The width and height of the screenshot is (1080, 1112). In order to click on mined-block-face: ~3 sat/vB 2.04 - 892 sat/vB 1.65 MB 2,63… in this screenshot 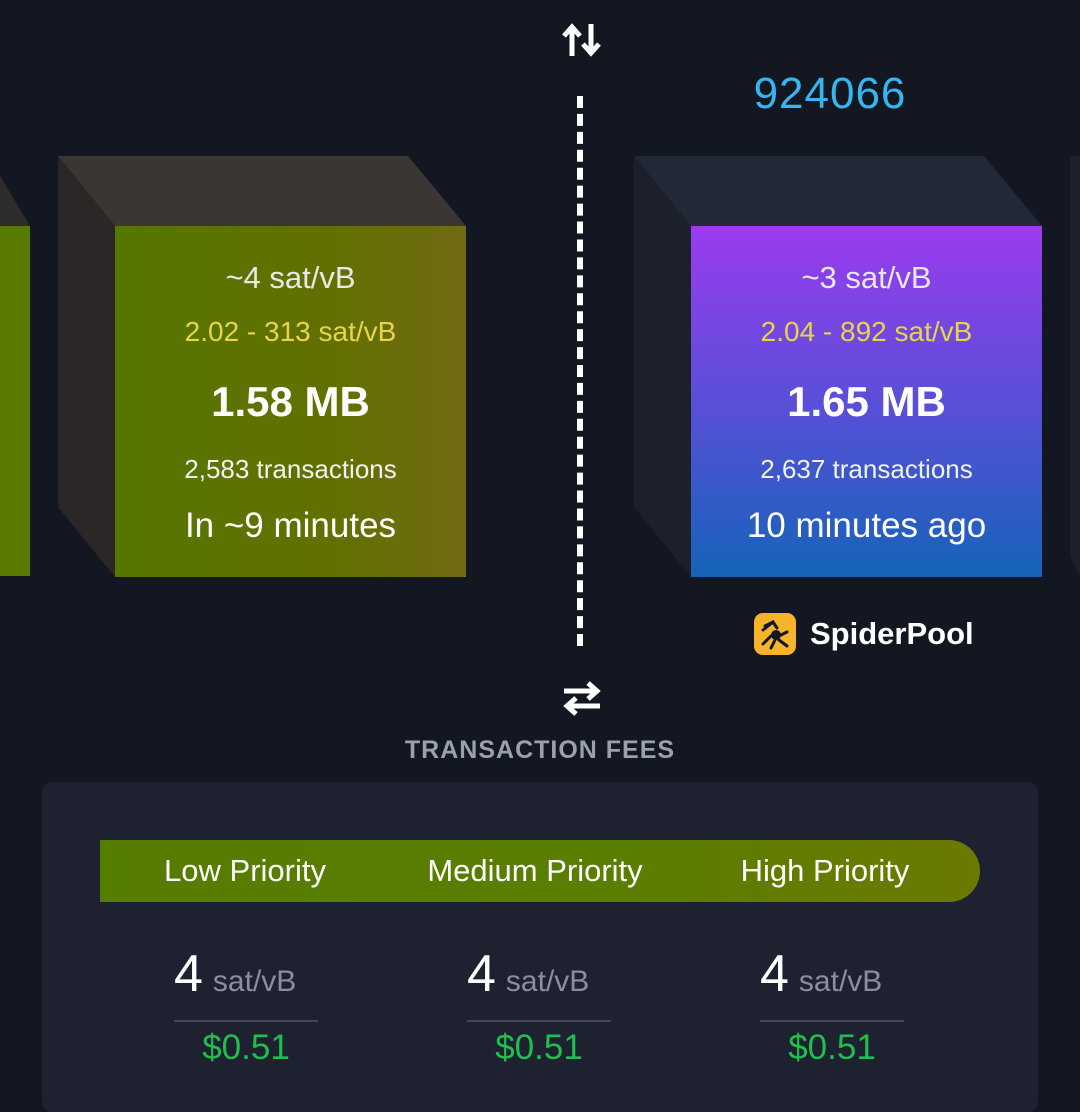, I will do `click(866, 401)`.